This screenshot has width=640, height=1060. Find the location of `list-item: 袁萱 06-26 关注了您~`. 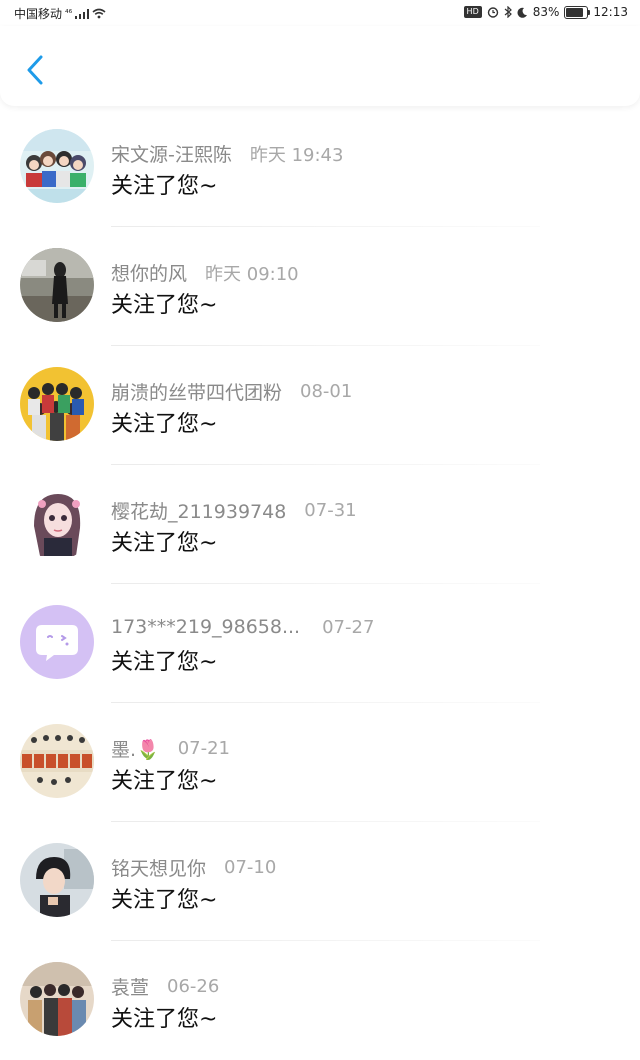

list-item: 袁萱 06-26 关注了您~ is located at coordinates (320, 1000).